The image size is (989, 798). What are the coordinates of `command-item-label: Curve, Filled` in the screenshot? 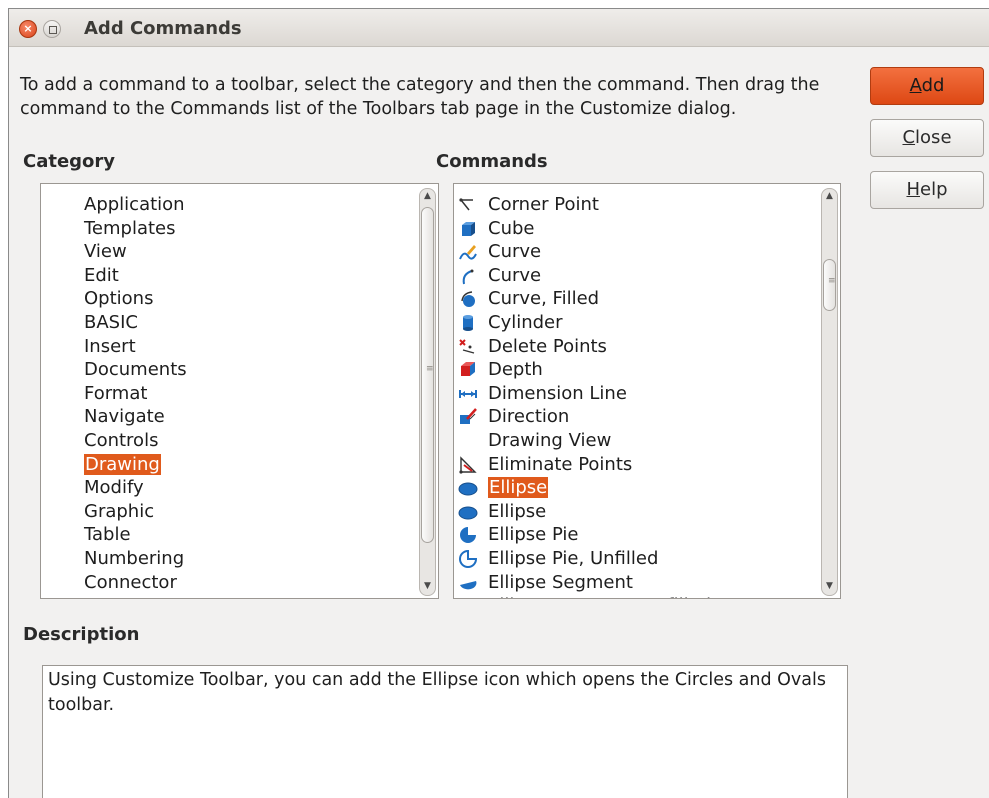 It's located at (544, 299).